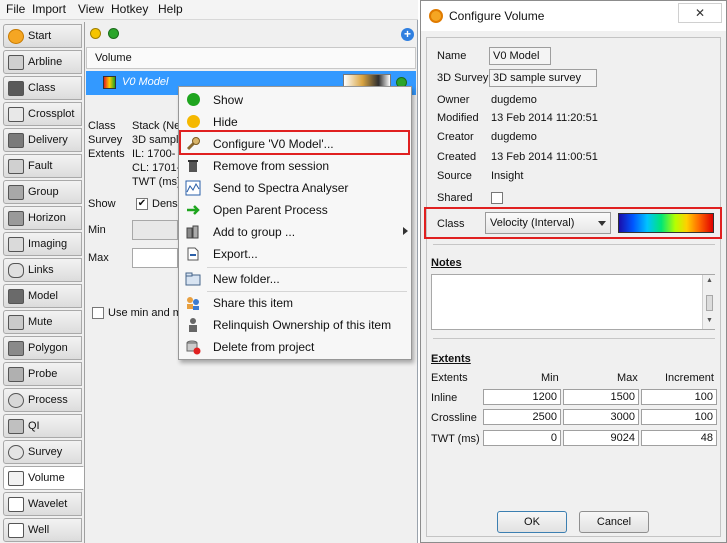 The height and width of the screenshot is (543, 727). I want to click on notes-scrollbar: ▲ ▼, so click(708, 302).